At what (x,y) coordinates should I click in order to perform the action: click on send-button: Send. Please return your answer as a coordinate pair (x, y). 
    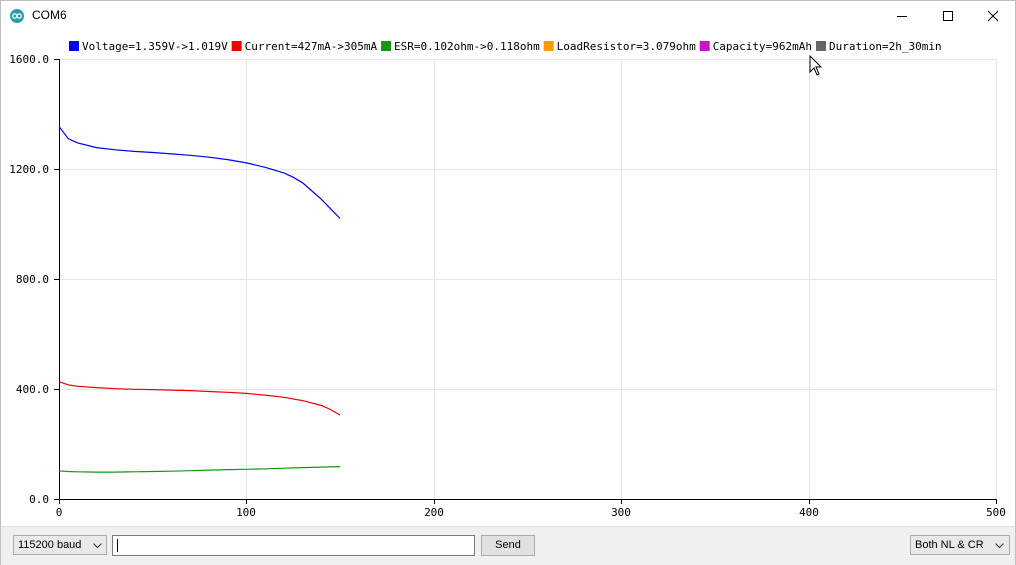
    Looking at the image, I should click on (508, 545).